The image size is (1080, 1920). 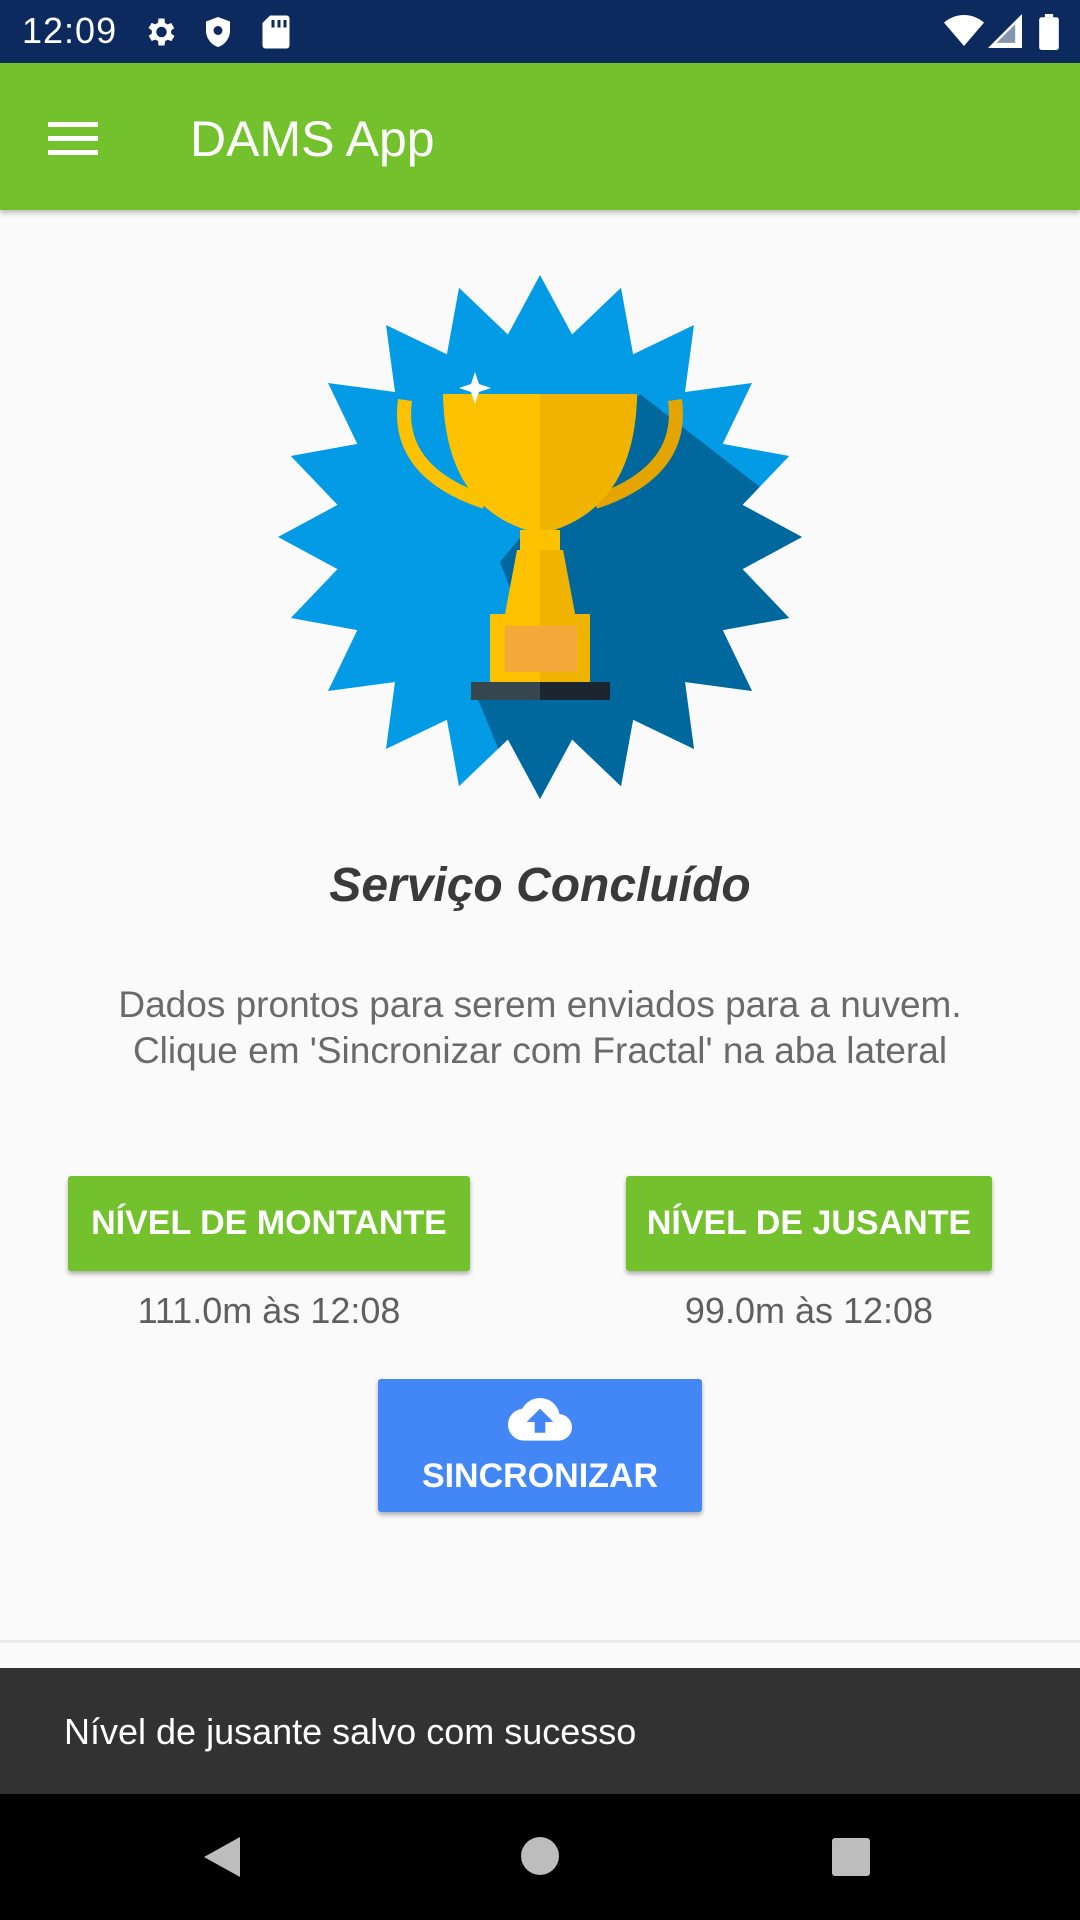 I want to click on snackbar: Nível de jusante salvo com sucesso, so click(x=540, y=1731).